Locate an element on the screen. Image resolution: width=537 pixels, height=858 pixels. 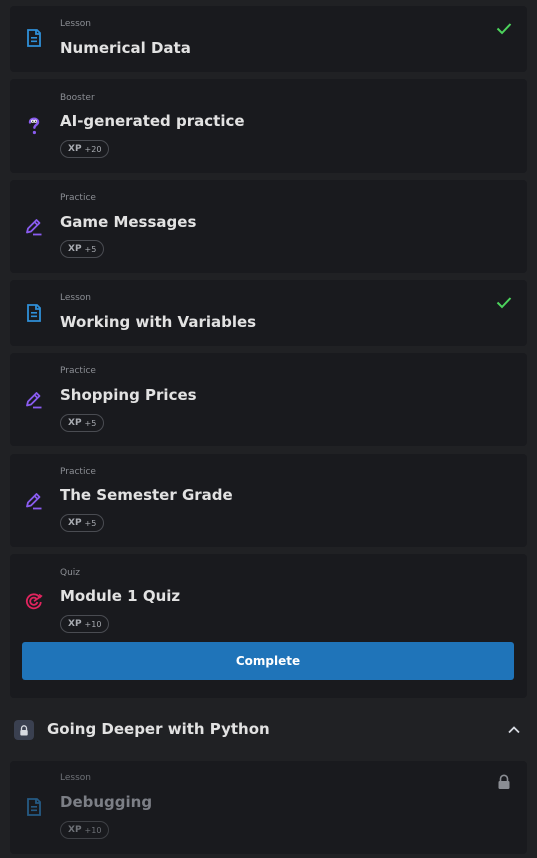
item-title: The Semester Grade is located at coordinates (146, 495).